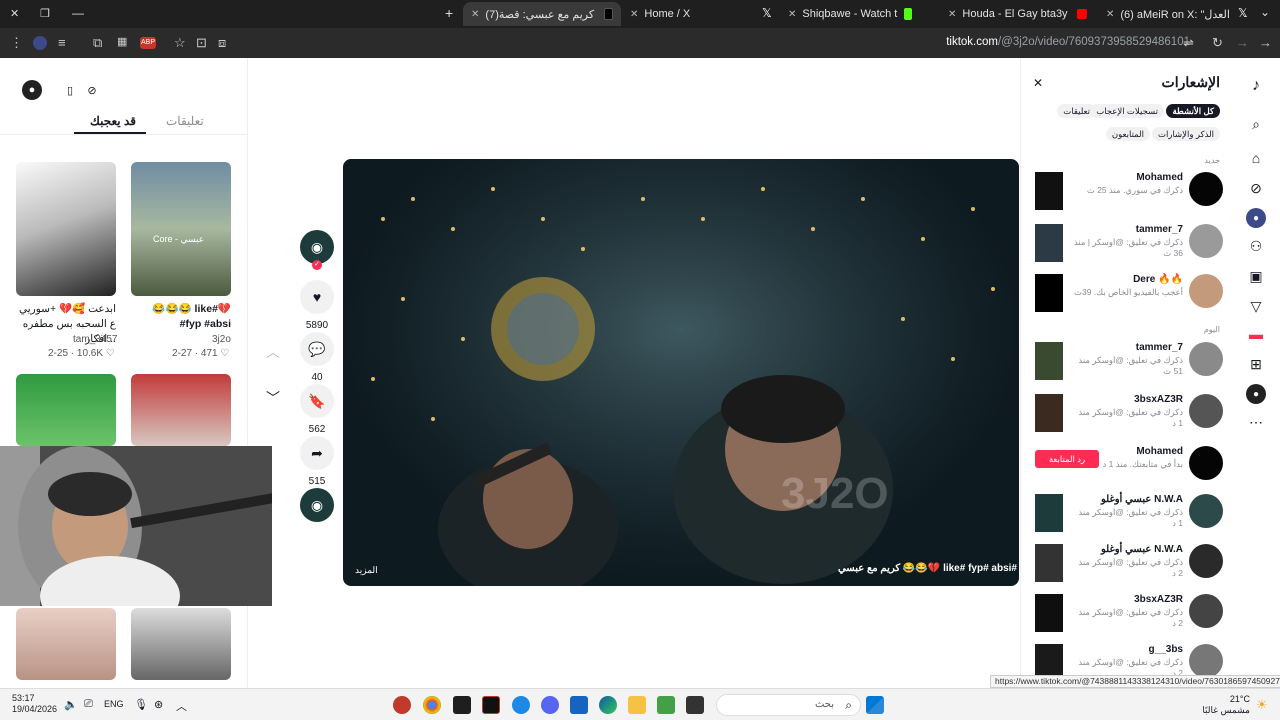 This screenshot has height=720, width=1280. What do you see at coordinates (40, 43) in the screenshot?
I see `profile-avatar` at bounding box center [40, 43].